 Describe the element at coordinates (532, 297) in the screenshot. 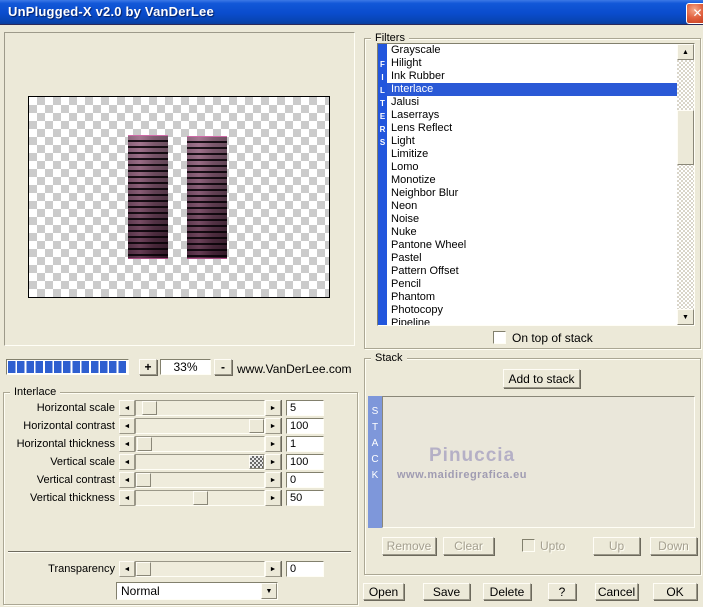

I see `filter-item: Phantom` at that location.